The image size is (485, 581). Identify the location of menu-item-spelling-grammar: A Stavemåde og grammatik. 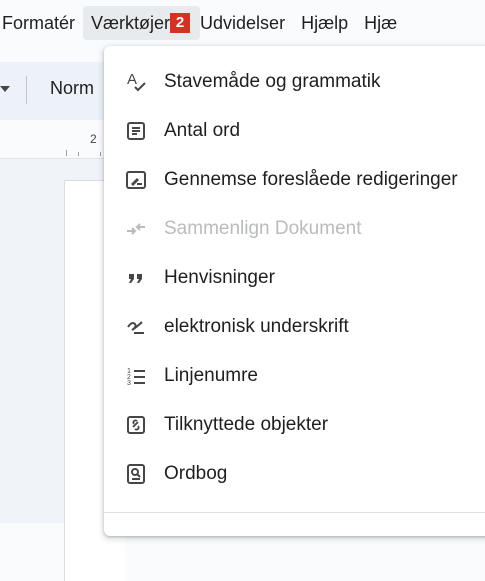
(294, 82).